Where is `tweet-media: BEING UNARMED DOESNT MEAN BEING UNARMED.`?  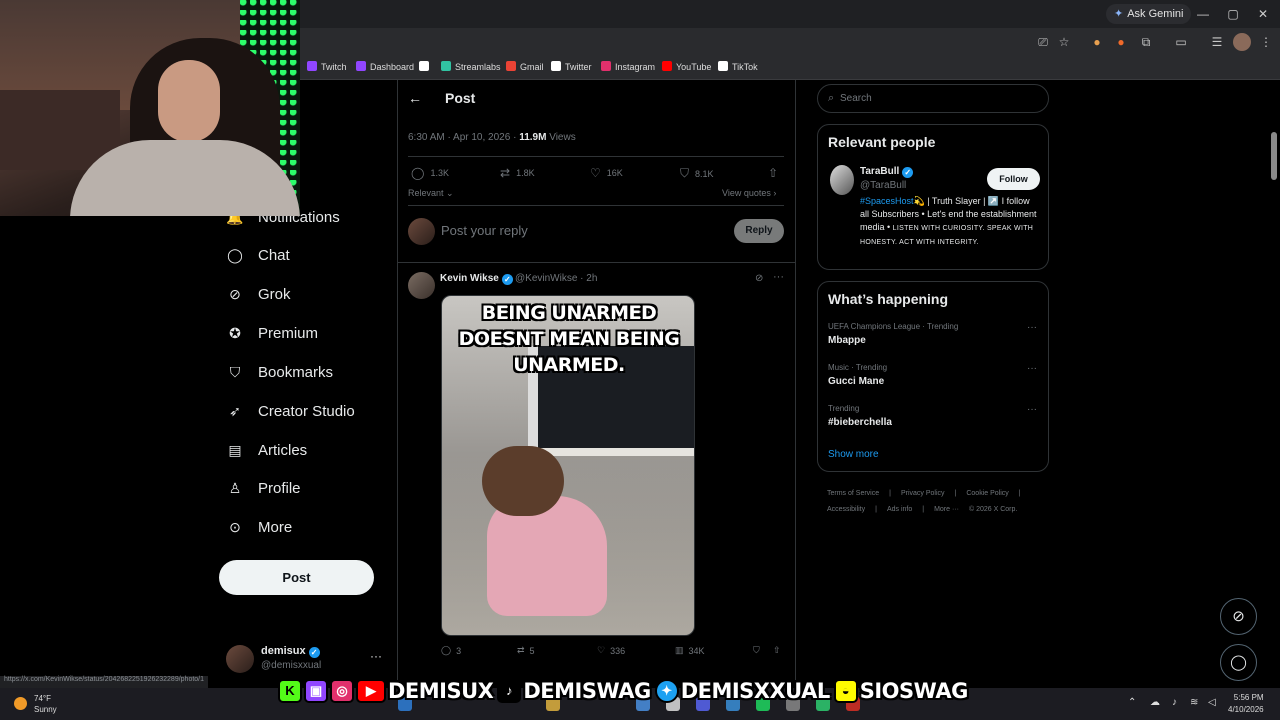
tweet-media: BEING UNARMED DOESNT MEAN BEING UNARMED. is located at coordinates (568, 465).